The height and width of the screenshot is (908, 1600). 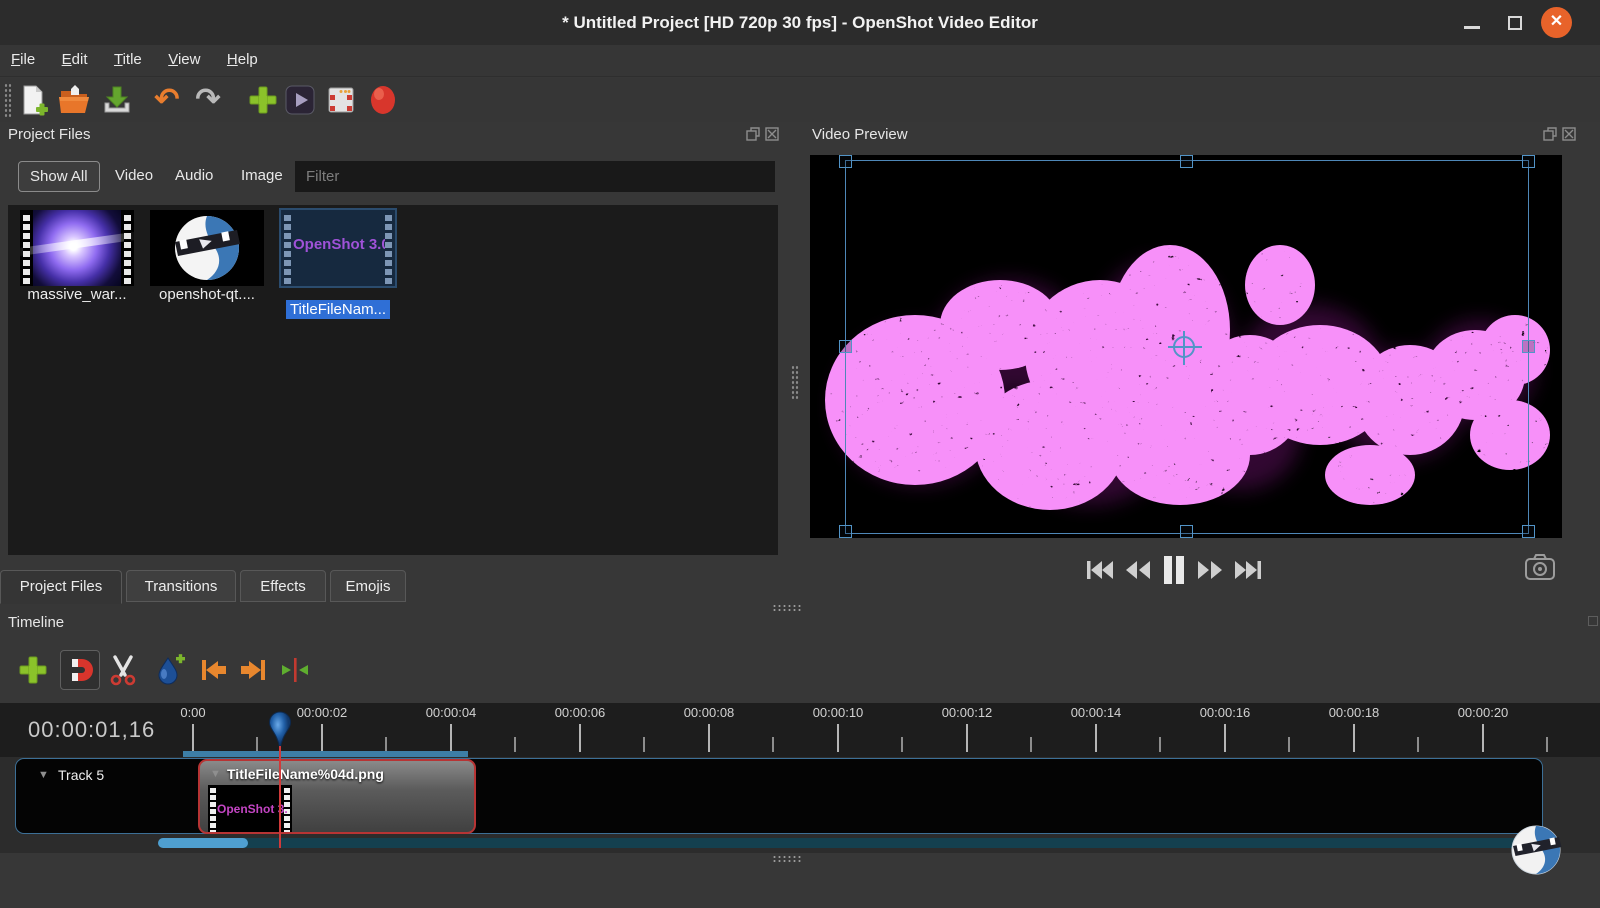 What do you see at coordinates (77, 248) in the screenshot?
I see `disco-sphere-image` at bounding box center [77, 248].